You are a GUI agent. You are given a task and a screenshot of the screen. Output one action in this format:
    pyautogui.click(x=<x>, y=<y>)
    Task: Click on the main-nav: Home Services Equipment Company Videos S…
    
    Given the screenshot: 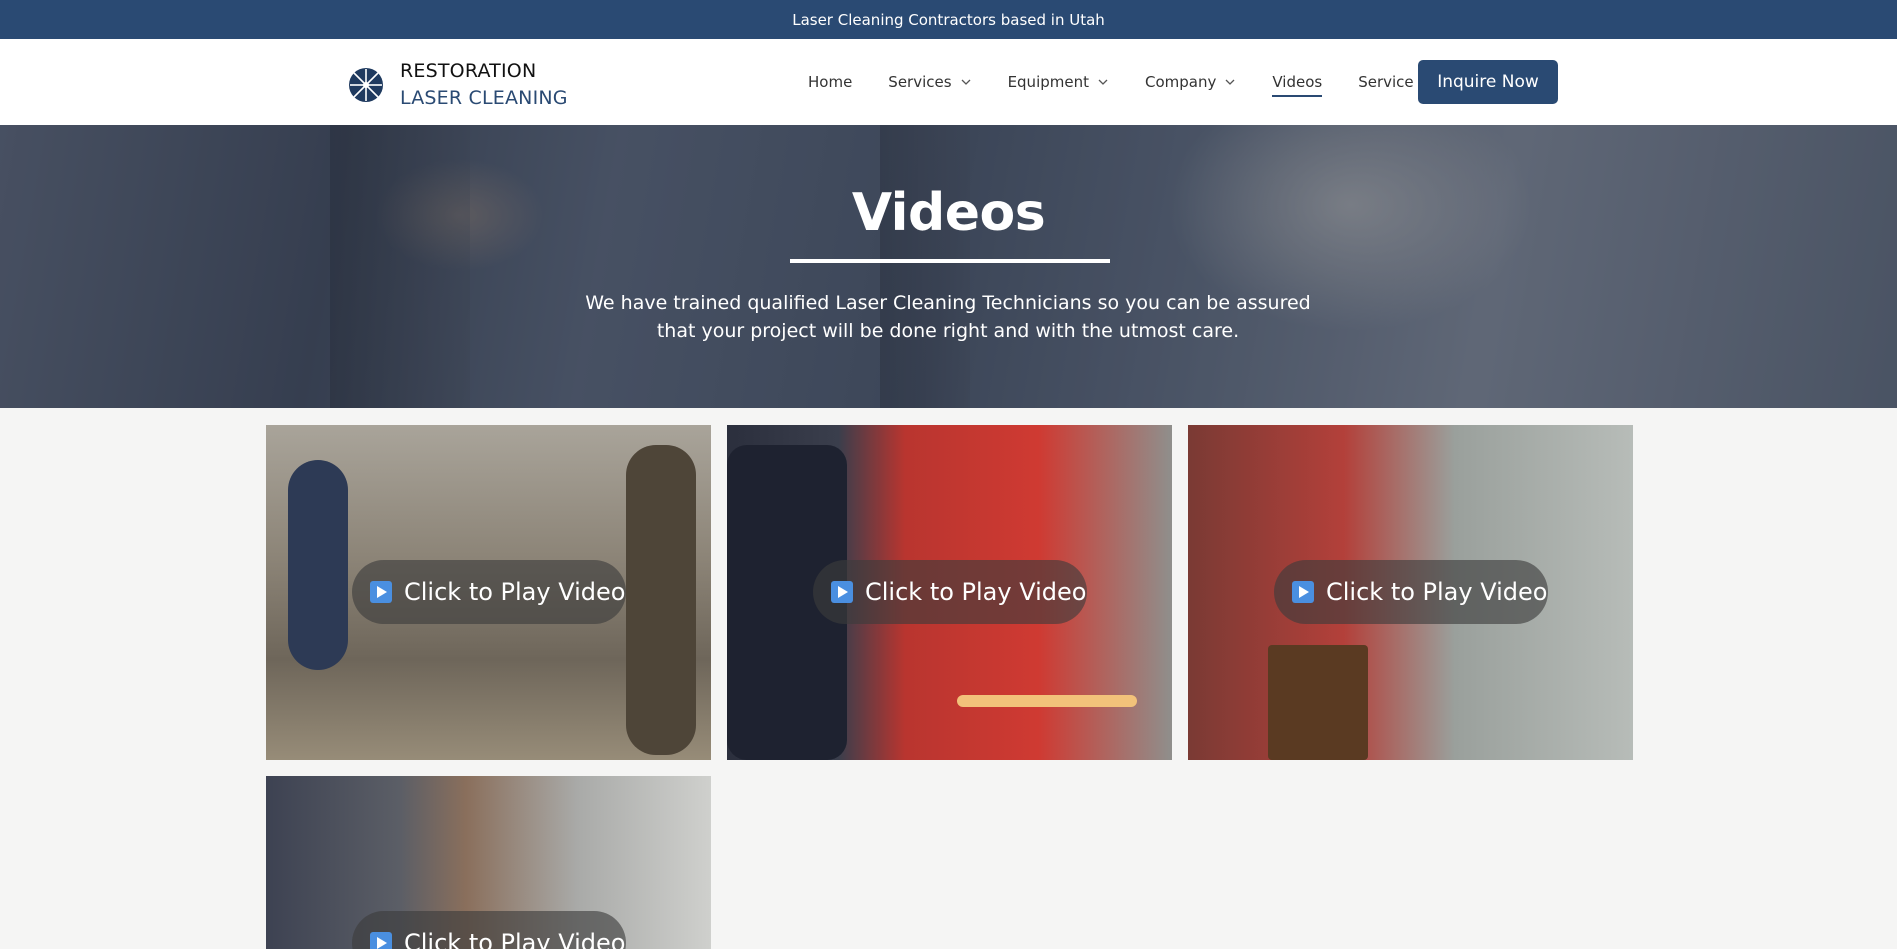 What is the action you would take?
    pyautogui.click(x=1140, y=82)
    